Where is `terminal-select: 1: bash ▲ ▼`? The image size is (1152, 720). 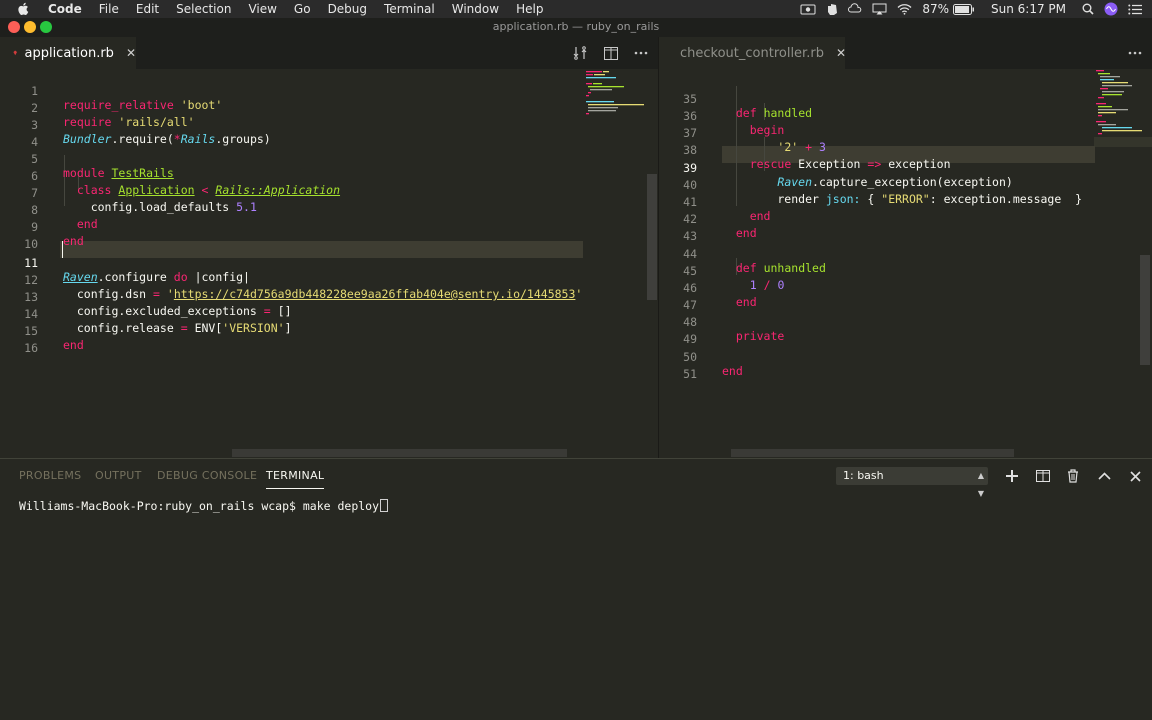
terminal-select: 1: bash ▲ ▼ is located at coordinates (912, 482).